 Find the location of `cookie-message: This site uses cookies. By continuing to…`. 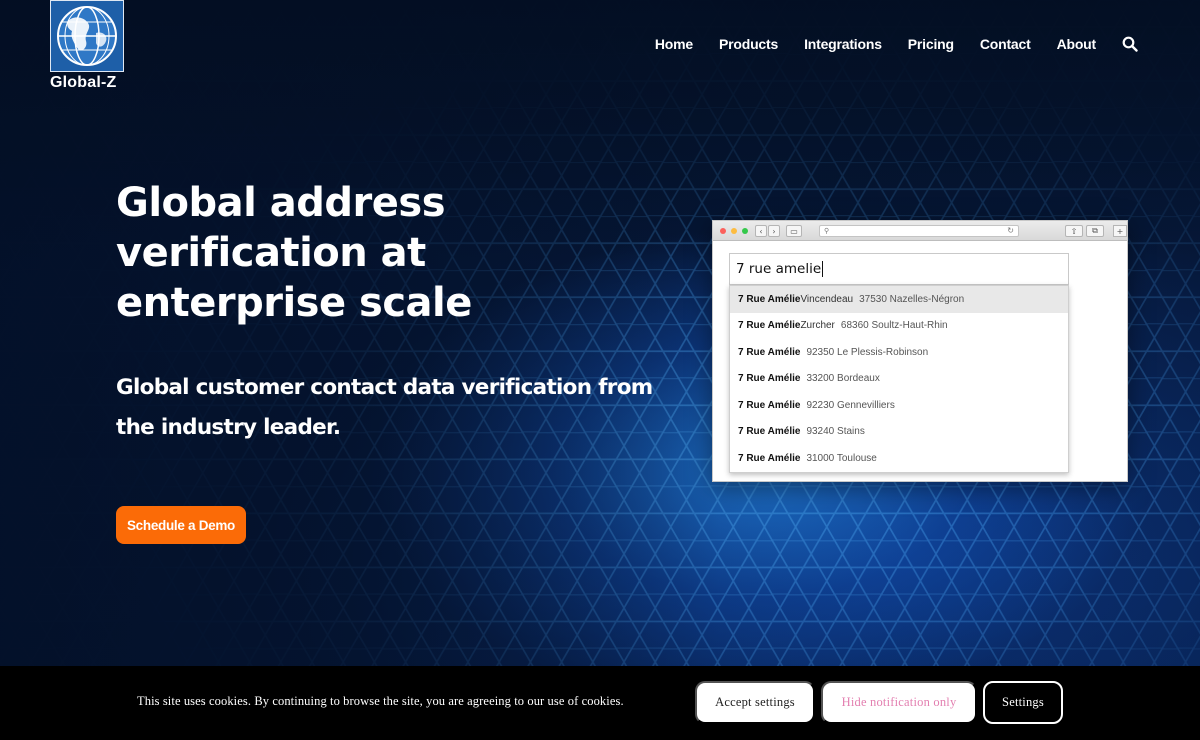

cookie-message: This site uses cookies. By continuing to… is located at coordinates (380, 701).